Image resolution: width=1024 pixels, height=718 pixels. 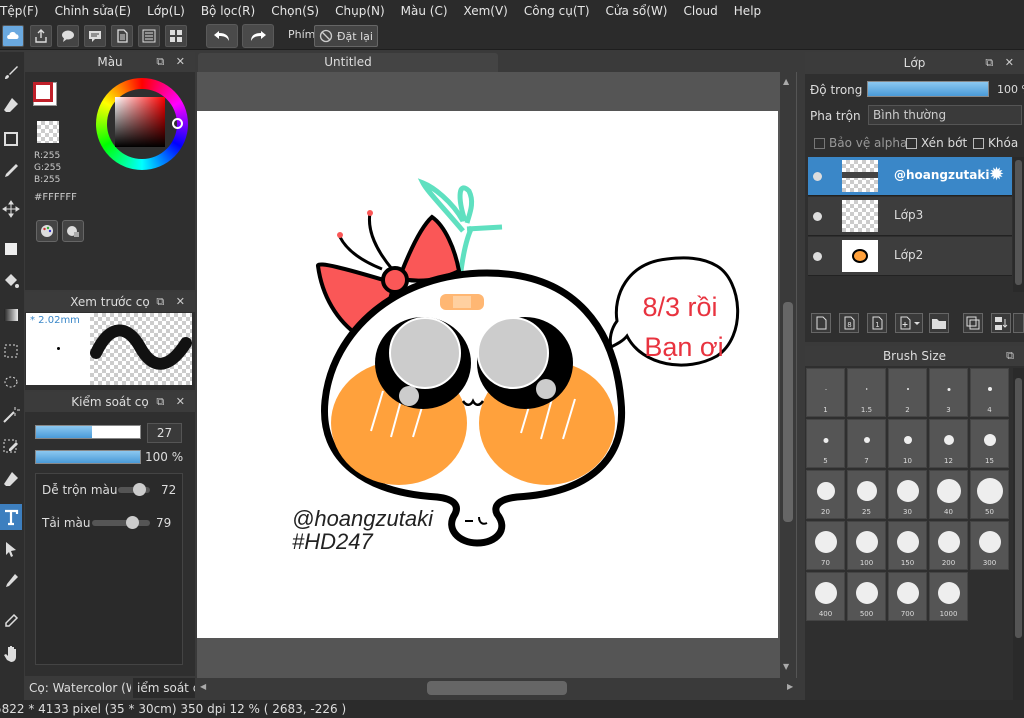 What do you see at coordinates (11, 383) in the screenshot?
I see `lasso-tool` at bounding box center [11, 383].